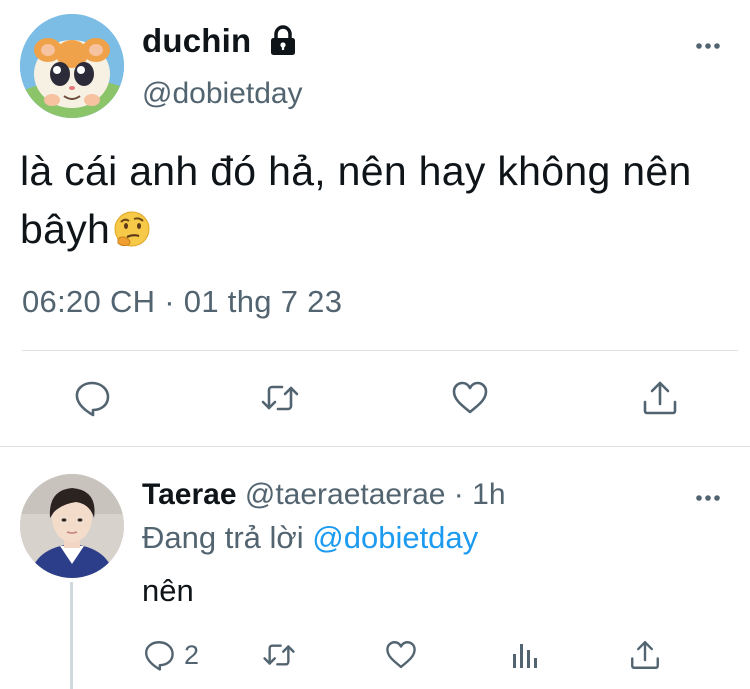 Image resolution: width=750 pixels, height=689 pixels. I want to click on author-handle: @dobietday, so click(222, 94).